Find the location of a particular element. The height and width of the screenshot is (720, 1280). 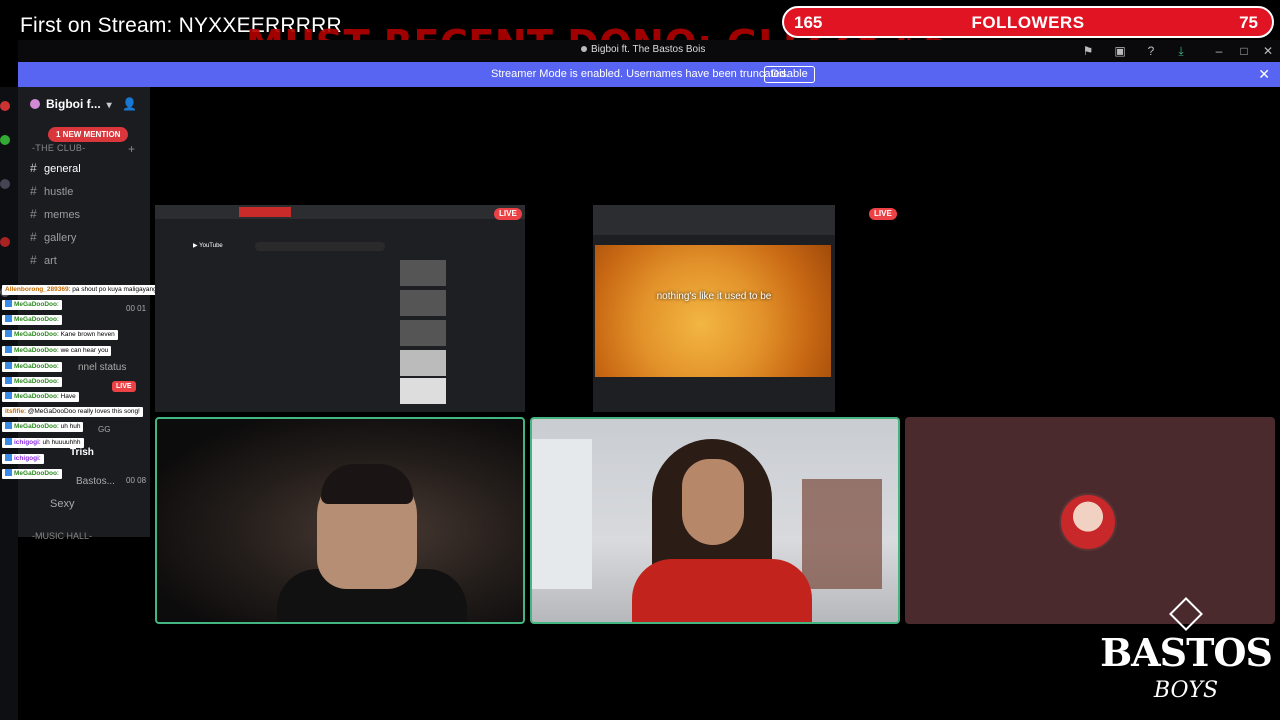

chat-message: MeGaDooDoo: Kane brown heven is located at coordinates (60, 335).